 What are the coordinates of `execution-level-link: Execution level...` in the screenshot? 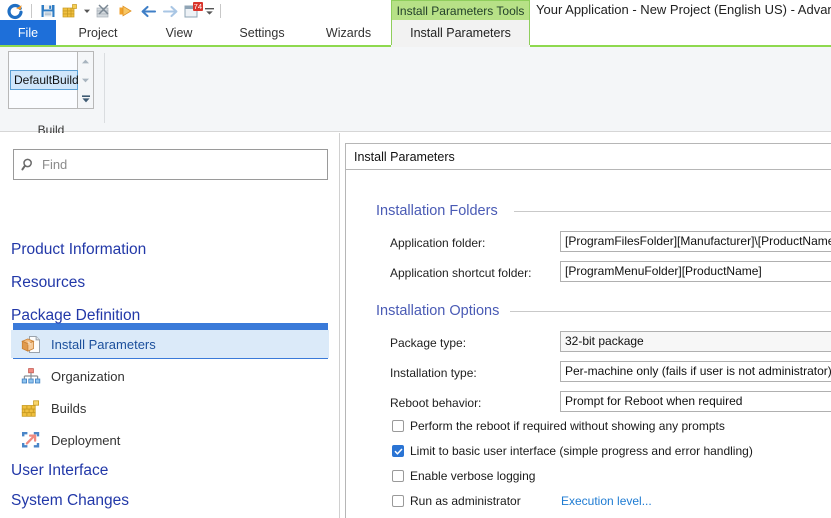 It's located at (606, 501).